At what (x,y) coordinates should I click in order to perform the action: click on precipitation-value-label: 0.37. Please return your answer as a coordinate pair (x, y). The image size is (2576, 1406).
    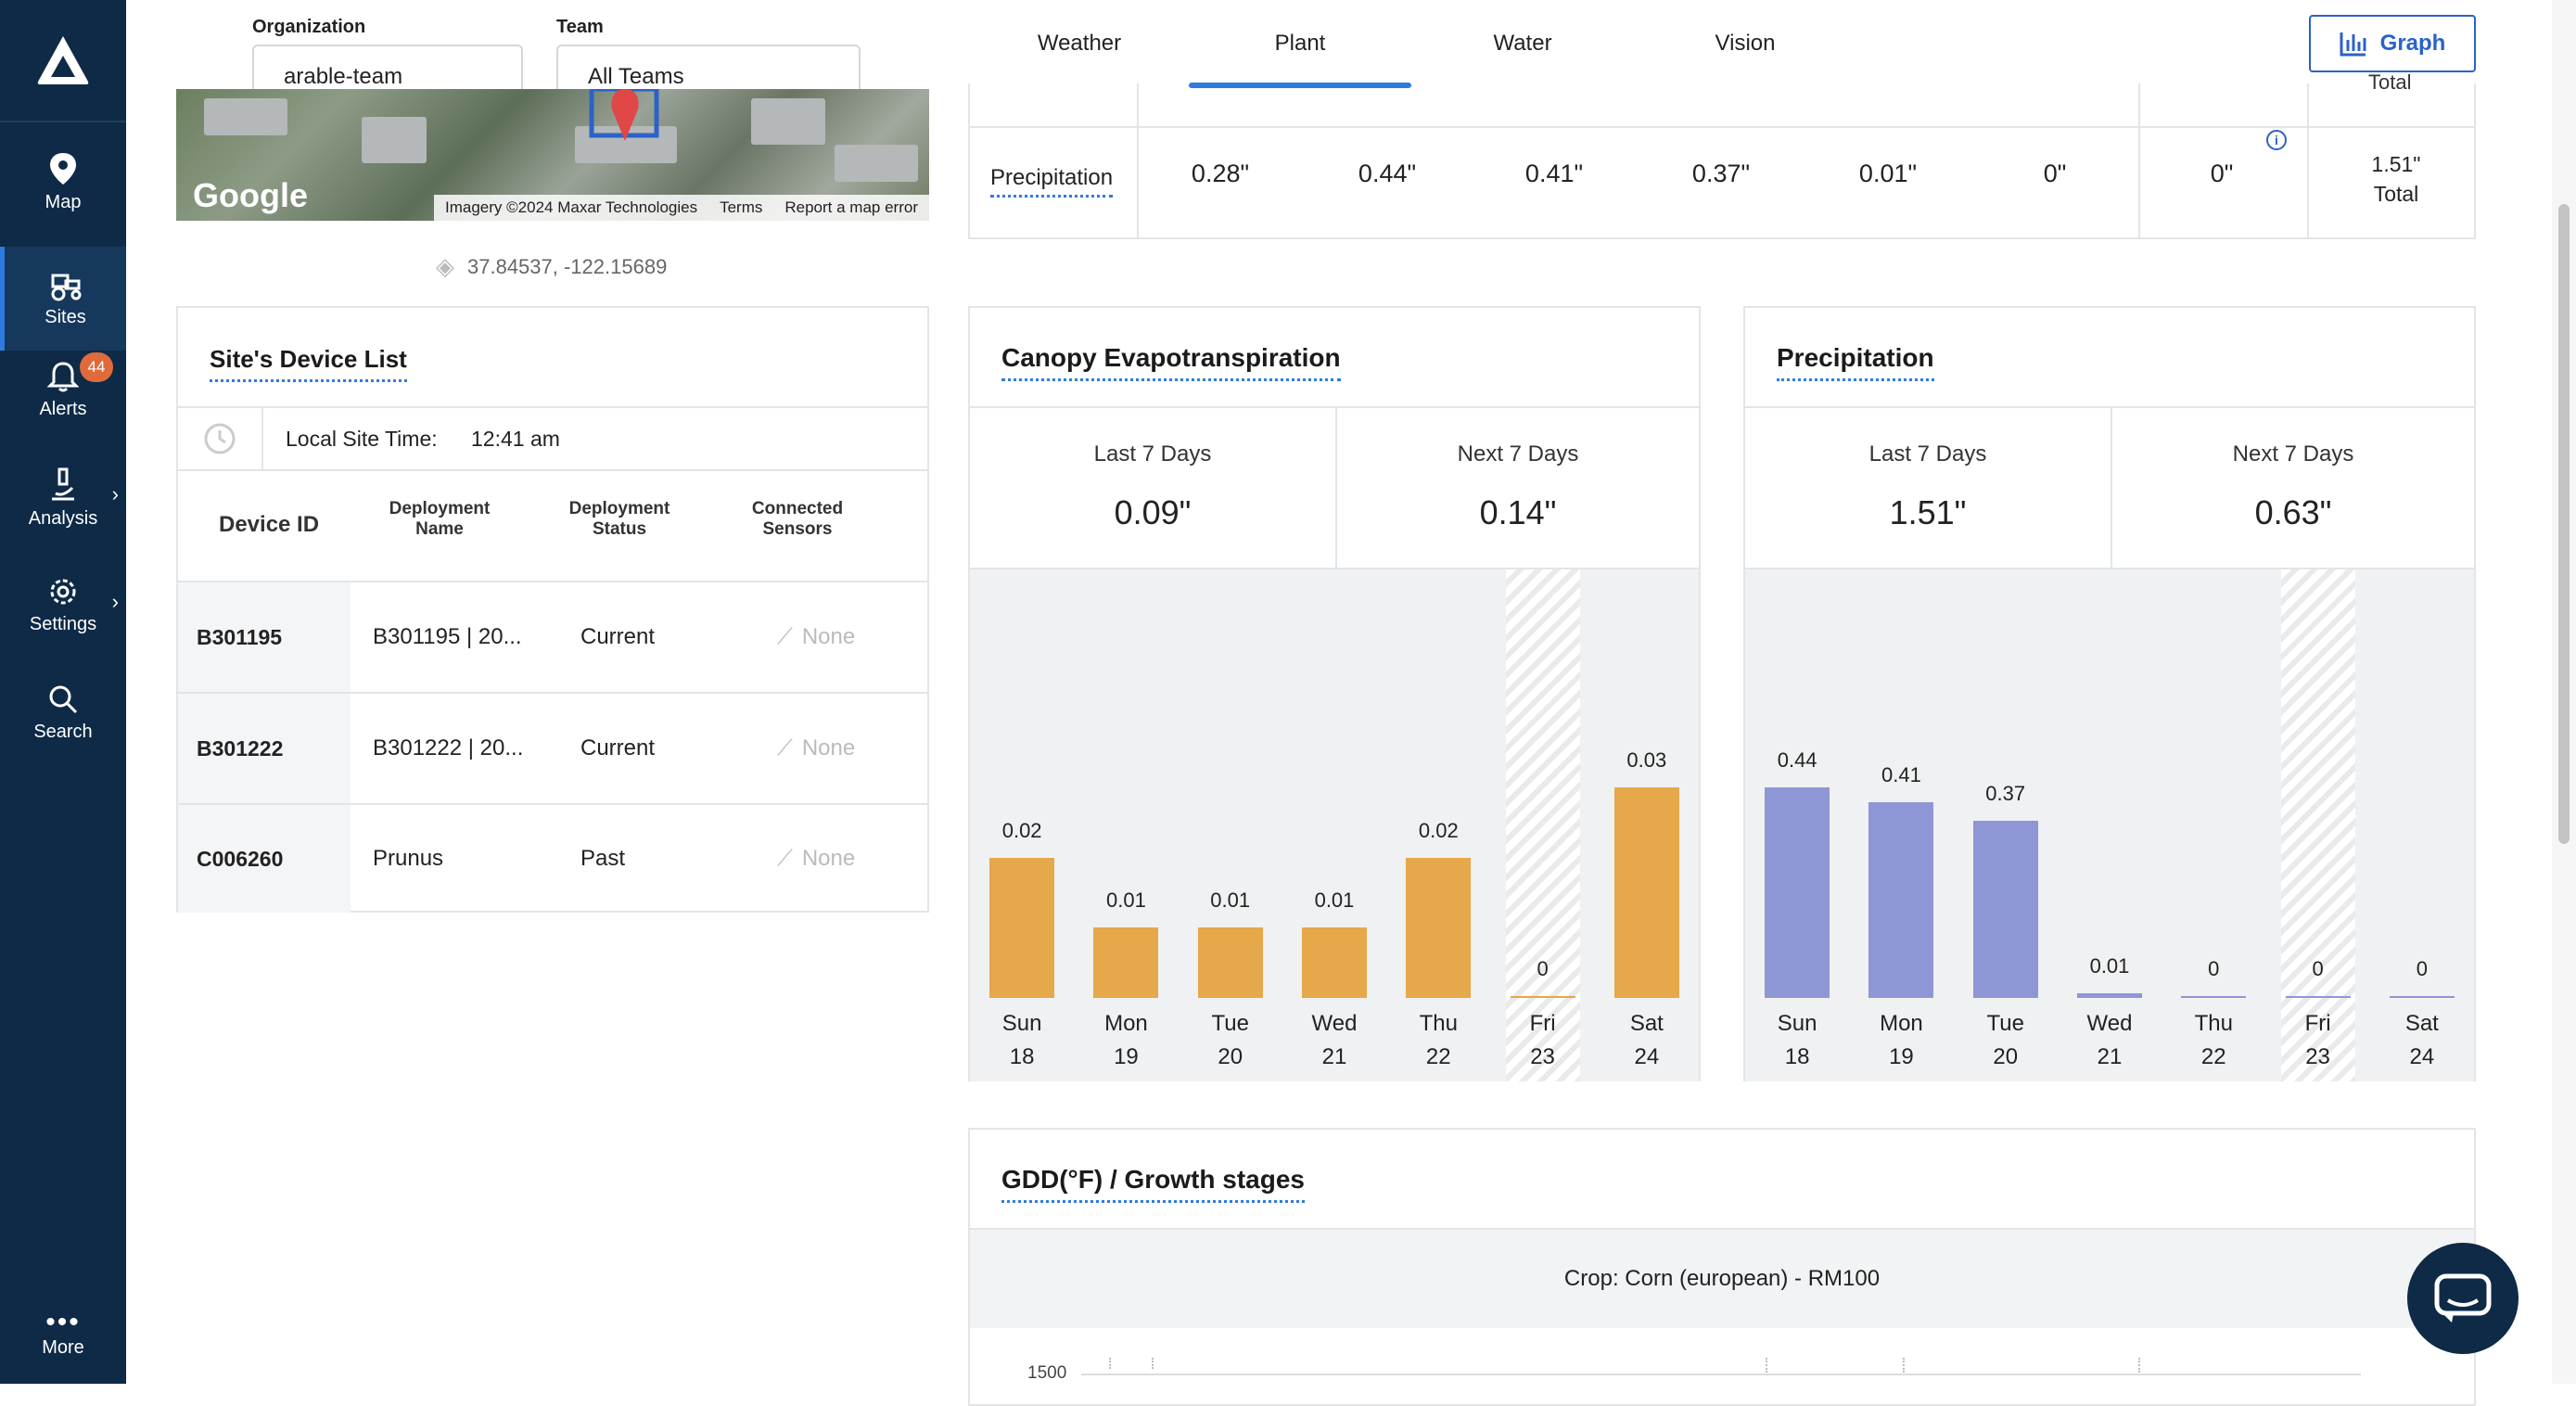
    Looking at the image, I should click on (2006, 794).